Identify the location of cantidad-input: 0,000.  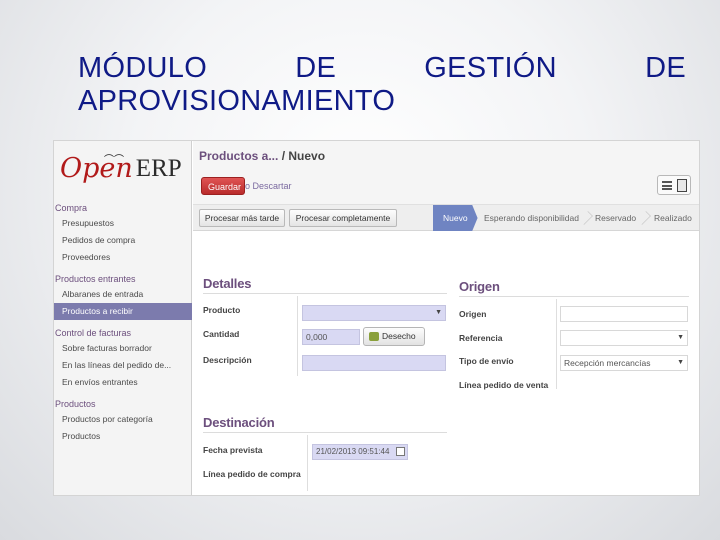
(331, 337).